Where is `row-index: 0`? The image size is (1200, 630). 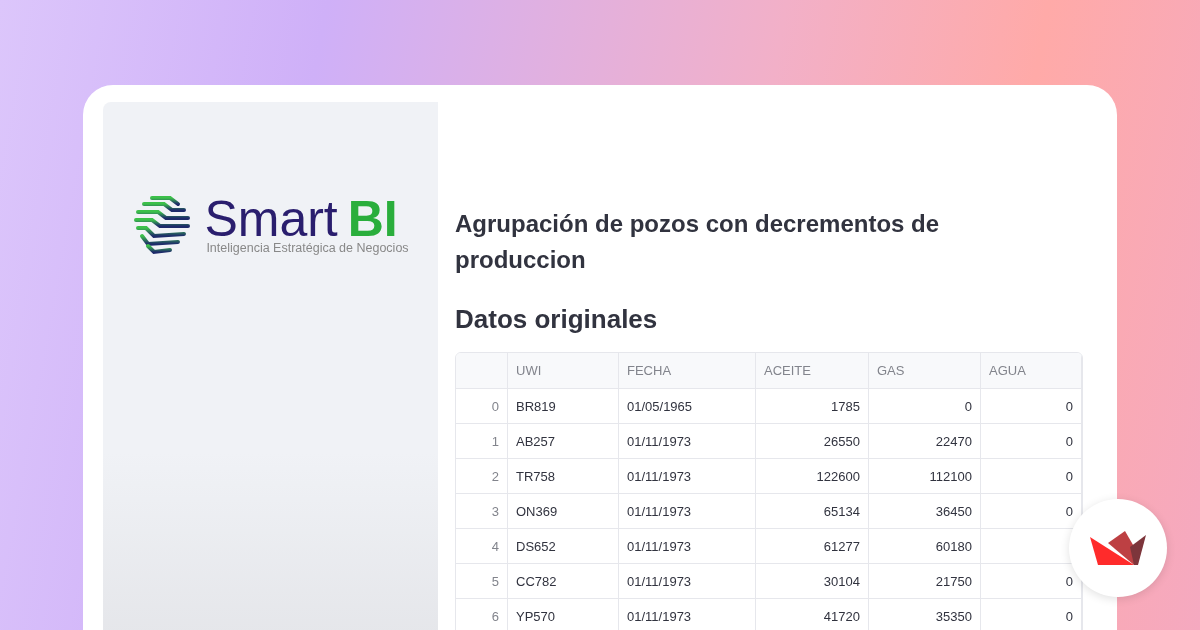
row-index: 0 is located at coordinates (482, 406).